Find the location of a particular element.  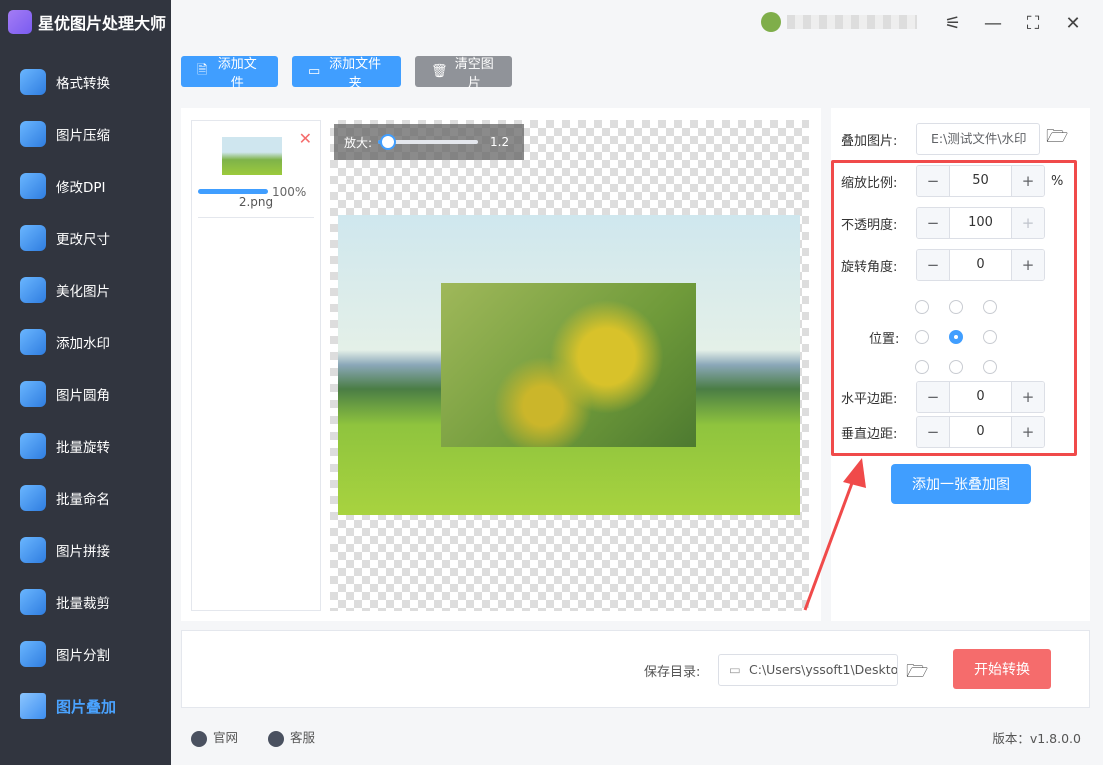

position-radio-bottom-right is located at coordinates (990, 367).